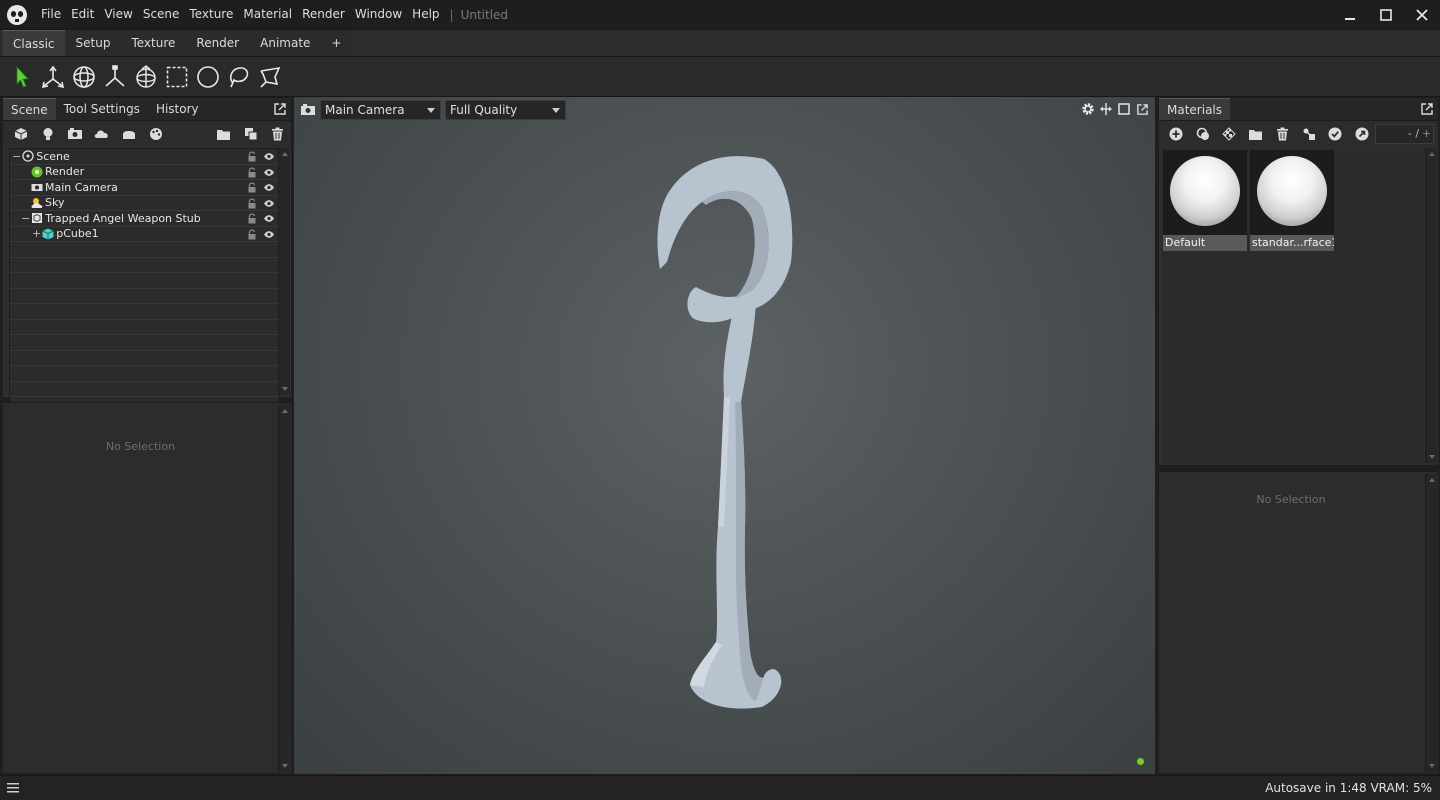 This screenshot has width=1440, height=800. What do you see at coordinates (1361, 134) in the screenshot?
I see `export-material-button` at bounding box center [1361, 134].